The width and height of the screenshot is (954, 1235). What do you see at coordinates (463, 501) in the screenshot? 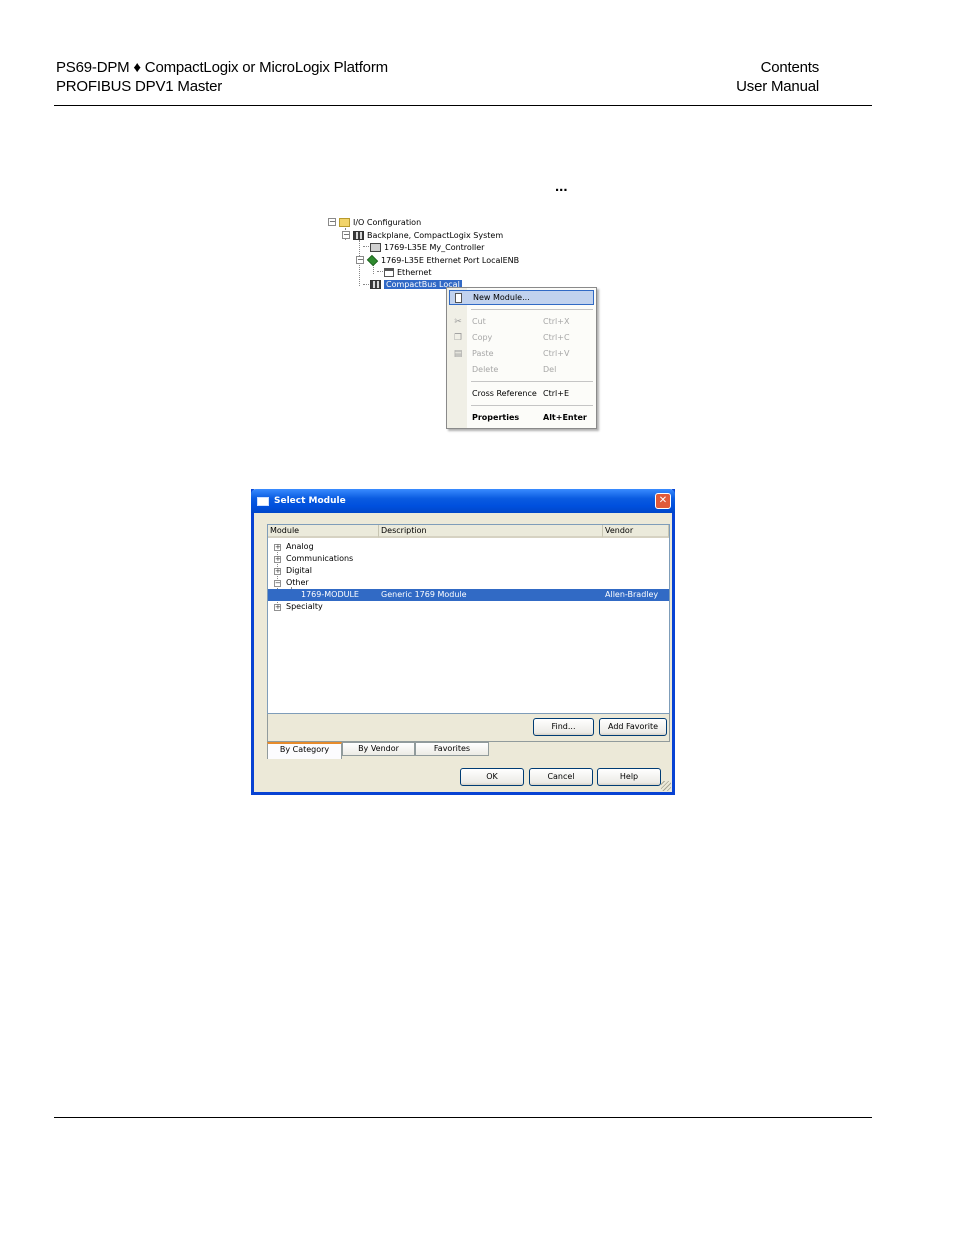
I see `dialog-title-bar: Select Module ✕` at bounding box center [463, 501].